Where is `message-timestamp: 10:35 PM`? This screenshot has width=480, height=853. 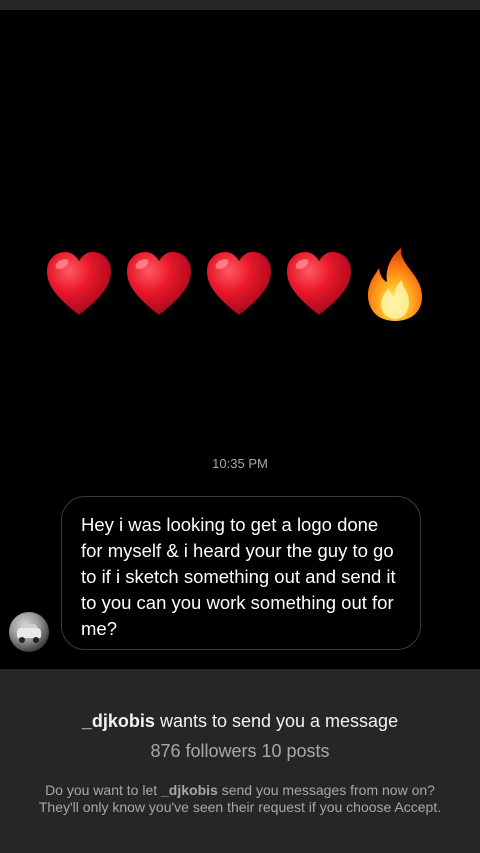 message-timestamp: 10:35 PM is located at coordinates (240, 463).